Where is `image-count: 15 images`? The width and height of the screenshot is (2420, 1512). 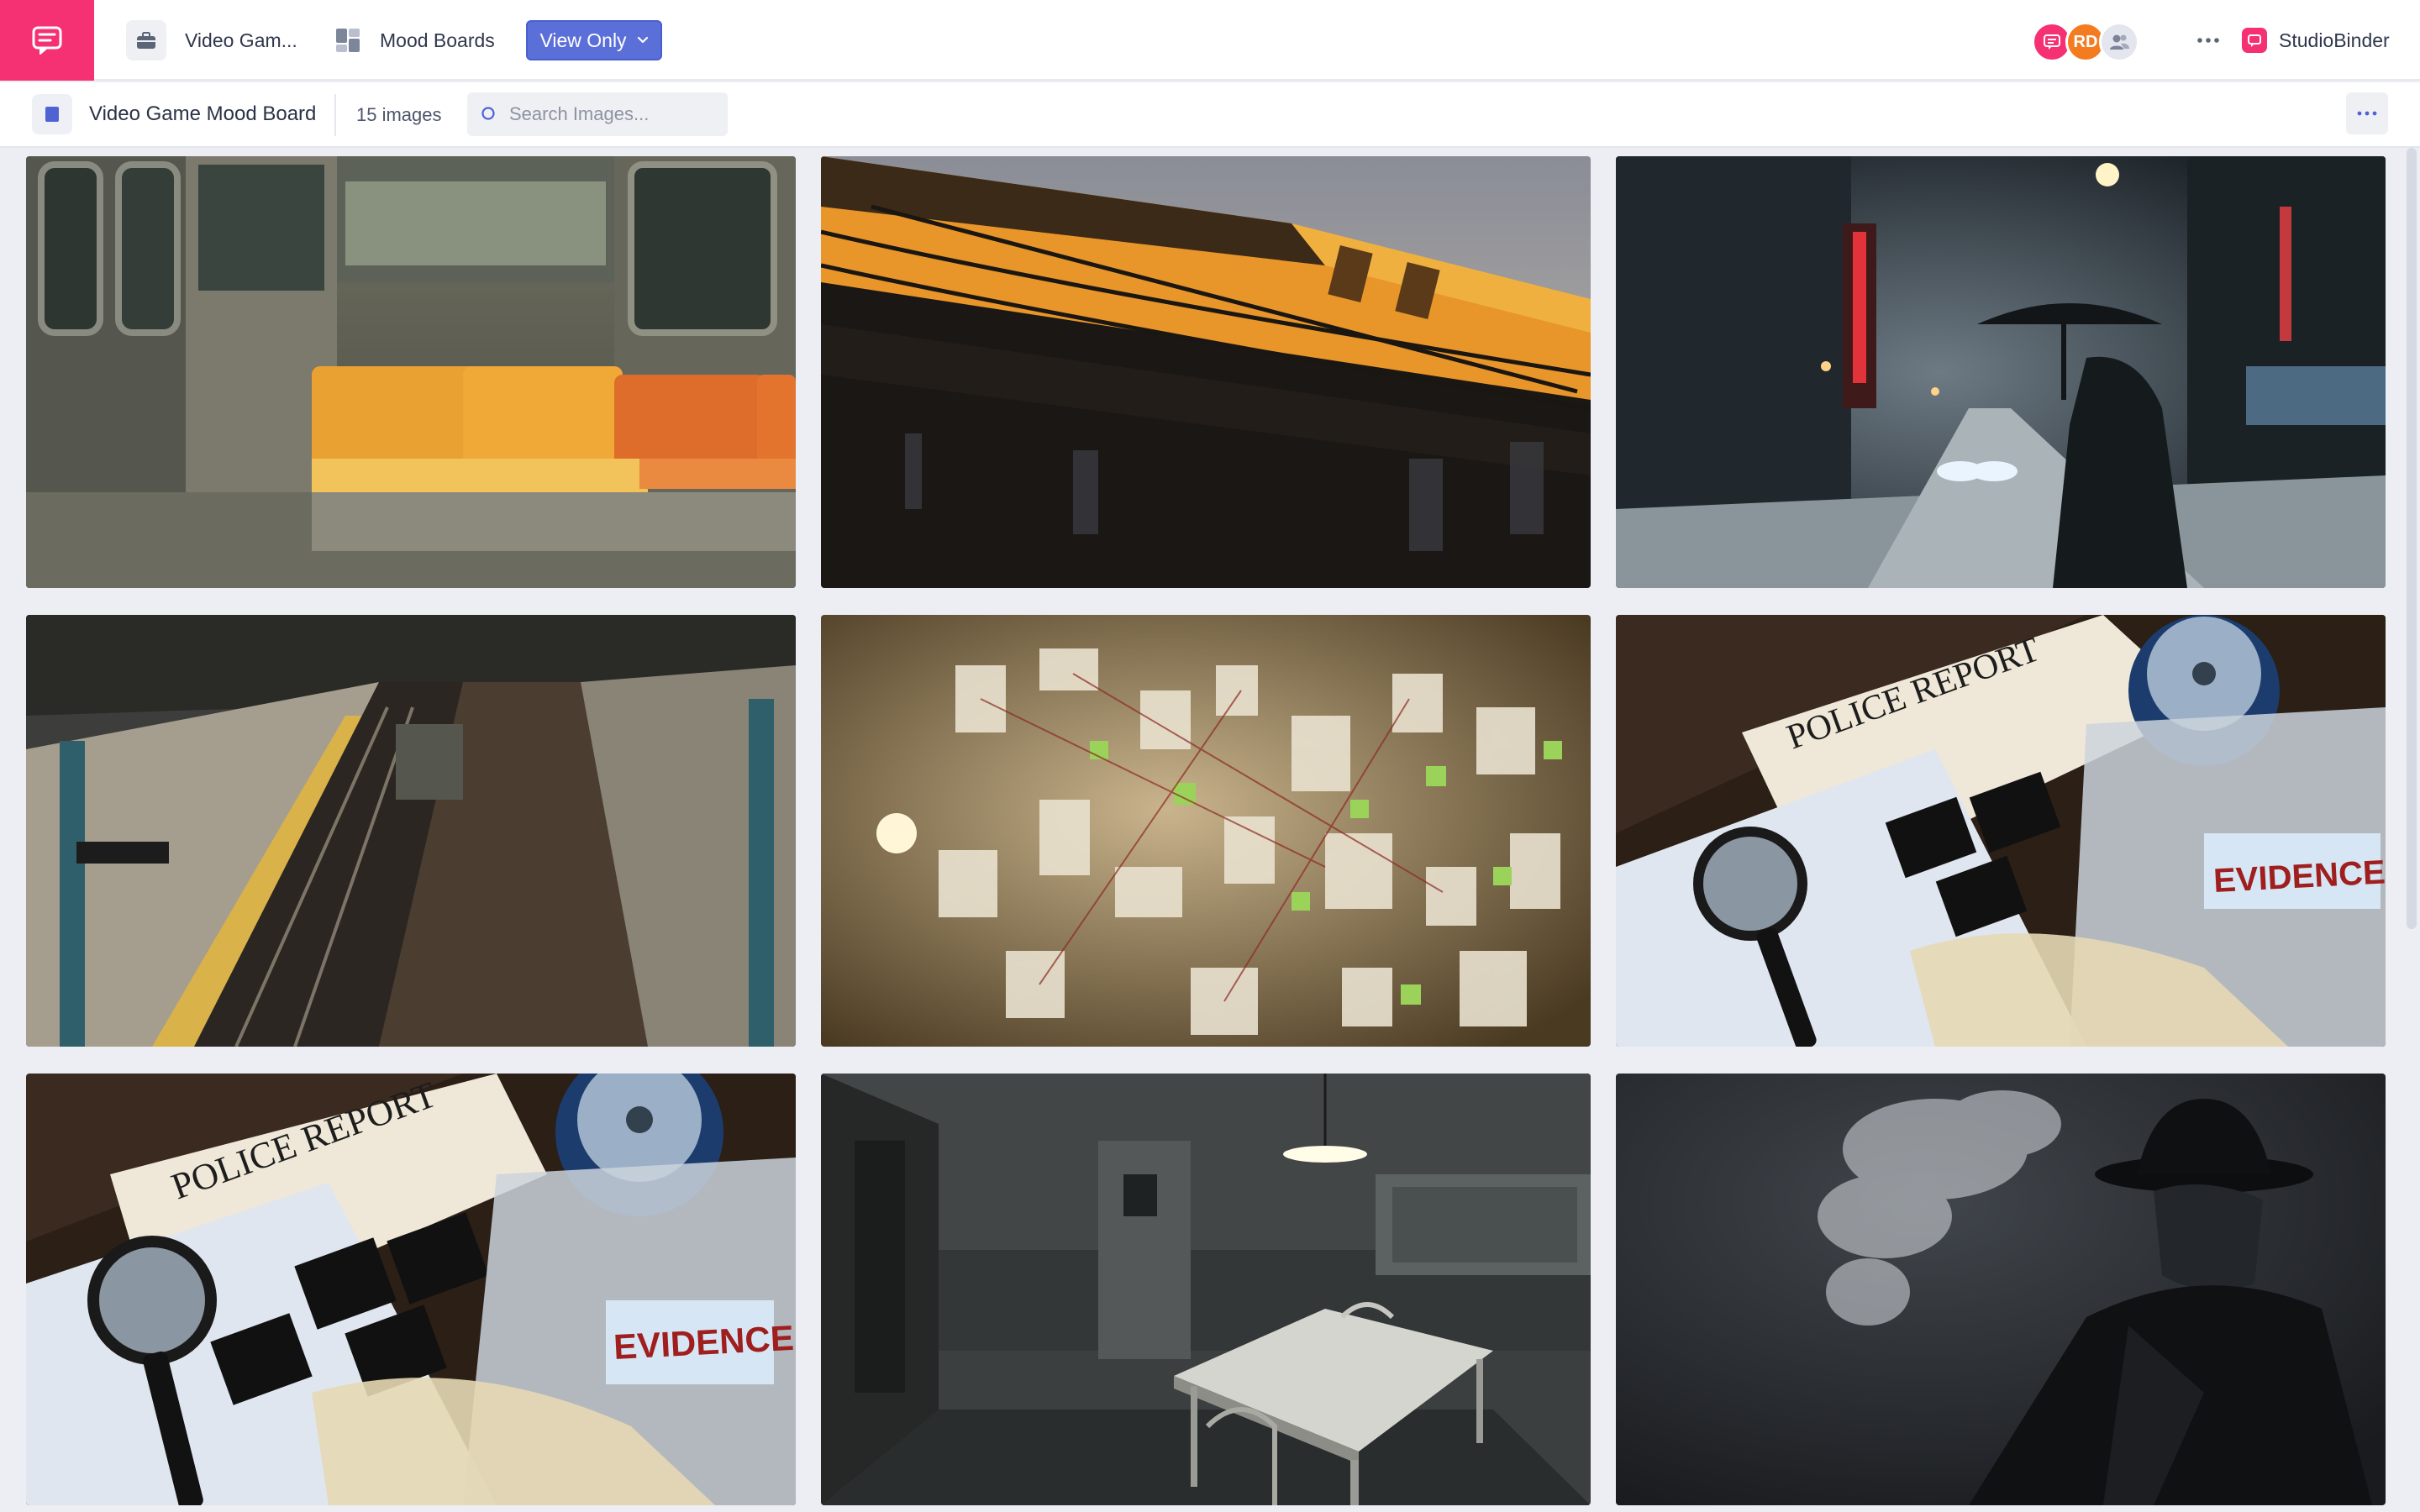 image-count: 15 images is located at coordinates (399, 114).